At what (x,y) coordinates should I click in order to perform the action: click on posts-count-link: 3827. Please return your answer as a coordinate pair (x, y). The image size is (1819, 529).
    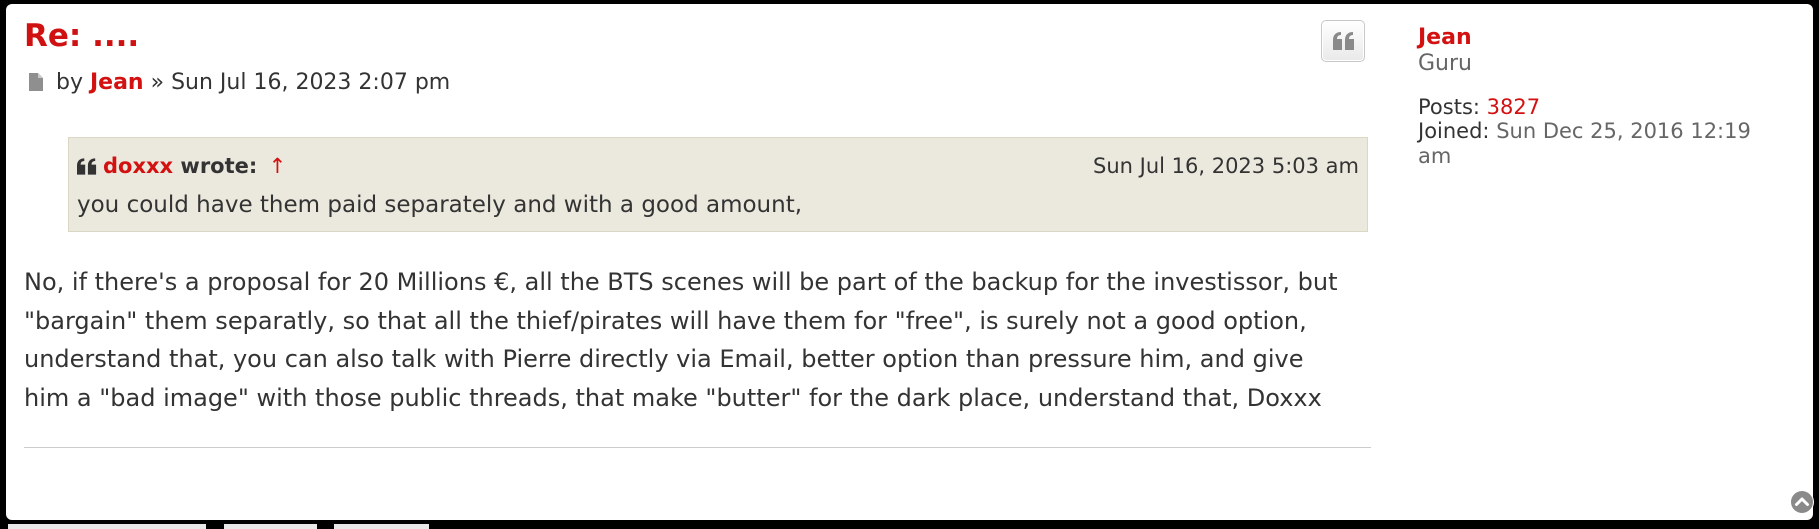
    Looking at the image, I should click on (1513, 107).